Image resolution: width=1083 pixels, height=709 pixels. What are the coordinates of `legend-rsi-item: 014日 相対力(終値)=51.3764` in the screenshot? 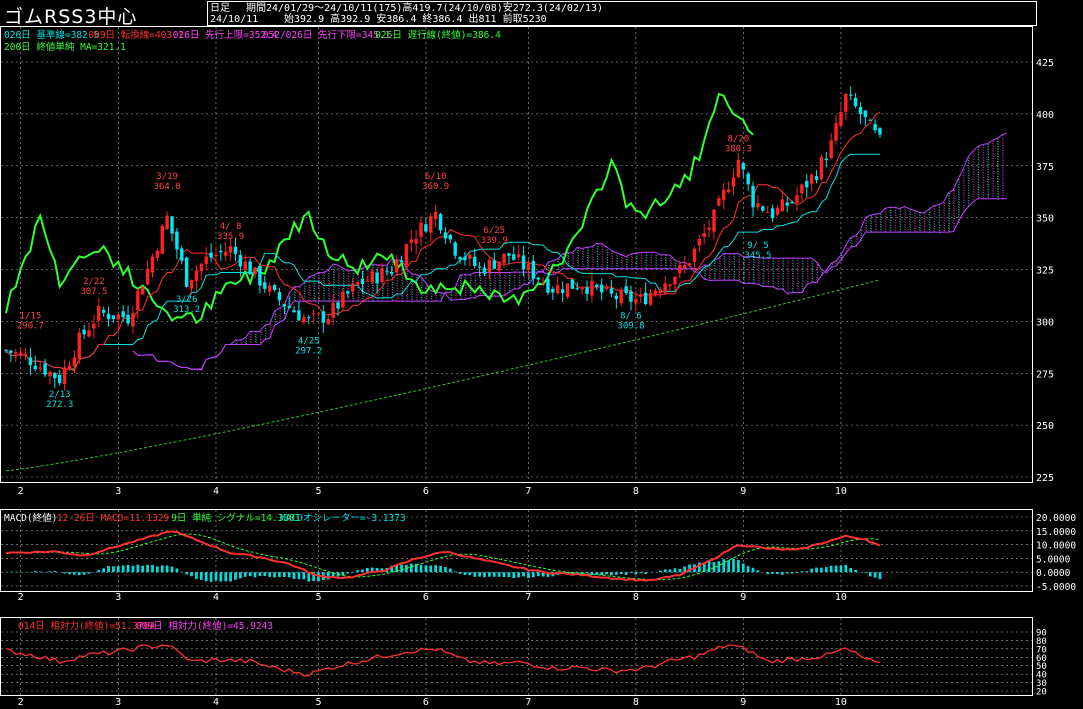 It's located at (86, 626).